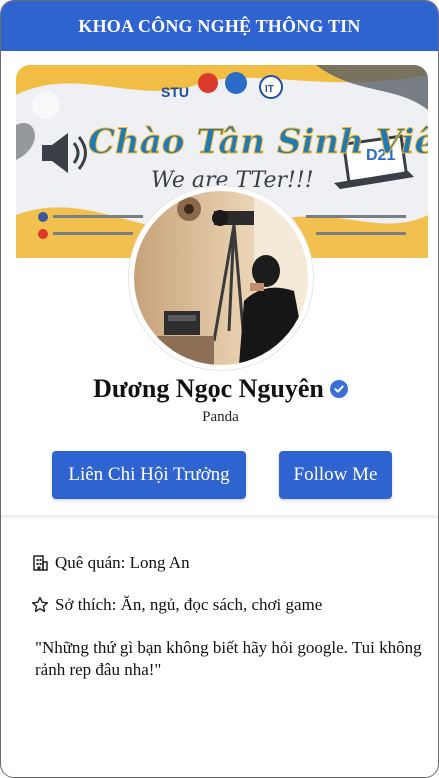 The height and width of the screenshot is (778, 439). What do you see at coordinates (335, 475) in the screenshot?
I see `follow-button: Follow Me` at bounding box center [335, 475].